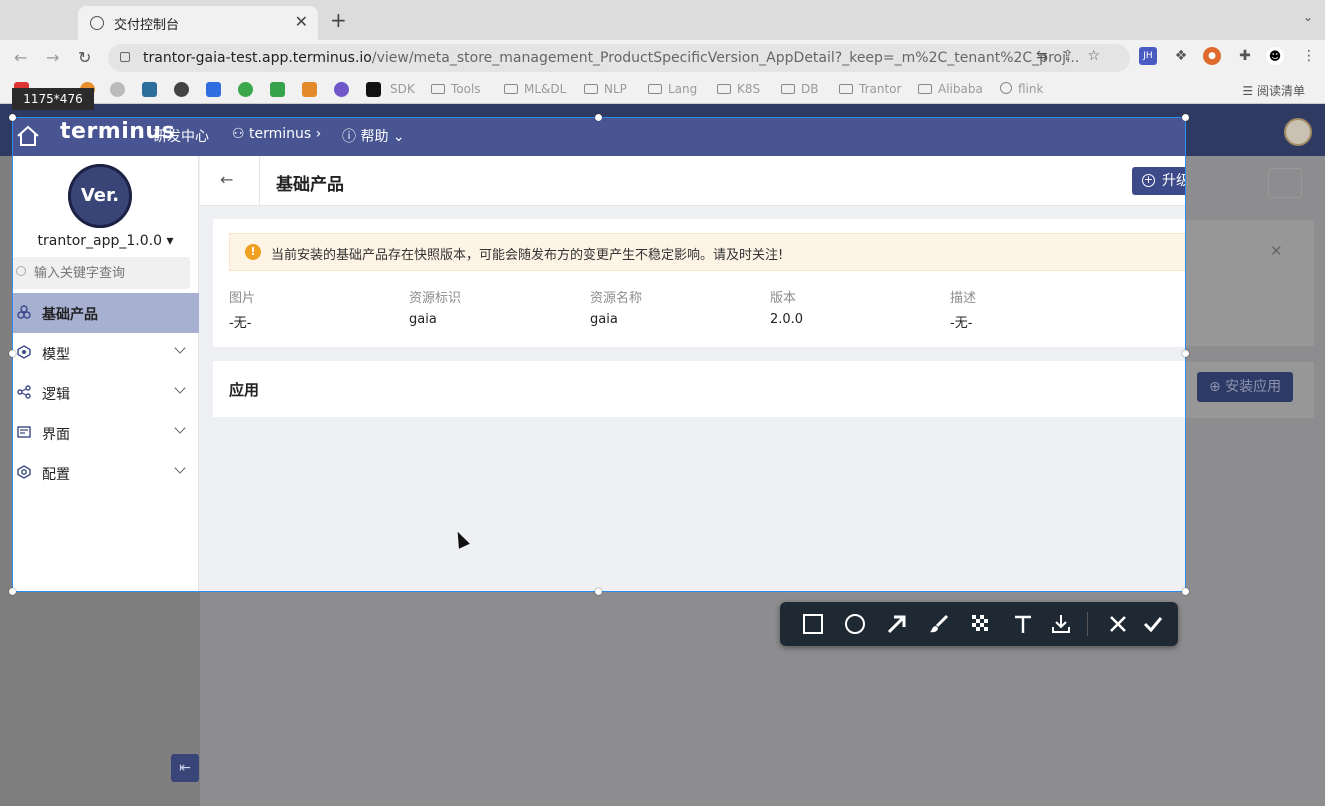 Image resolution: width=1325 pixels, height=806 pixels. I want to click on sidebar-search, so click(101, 273).